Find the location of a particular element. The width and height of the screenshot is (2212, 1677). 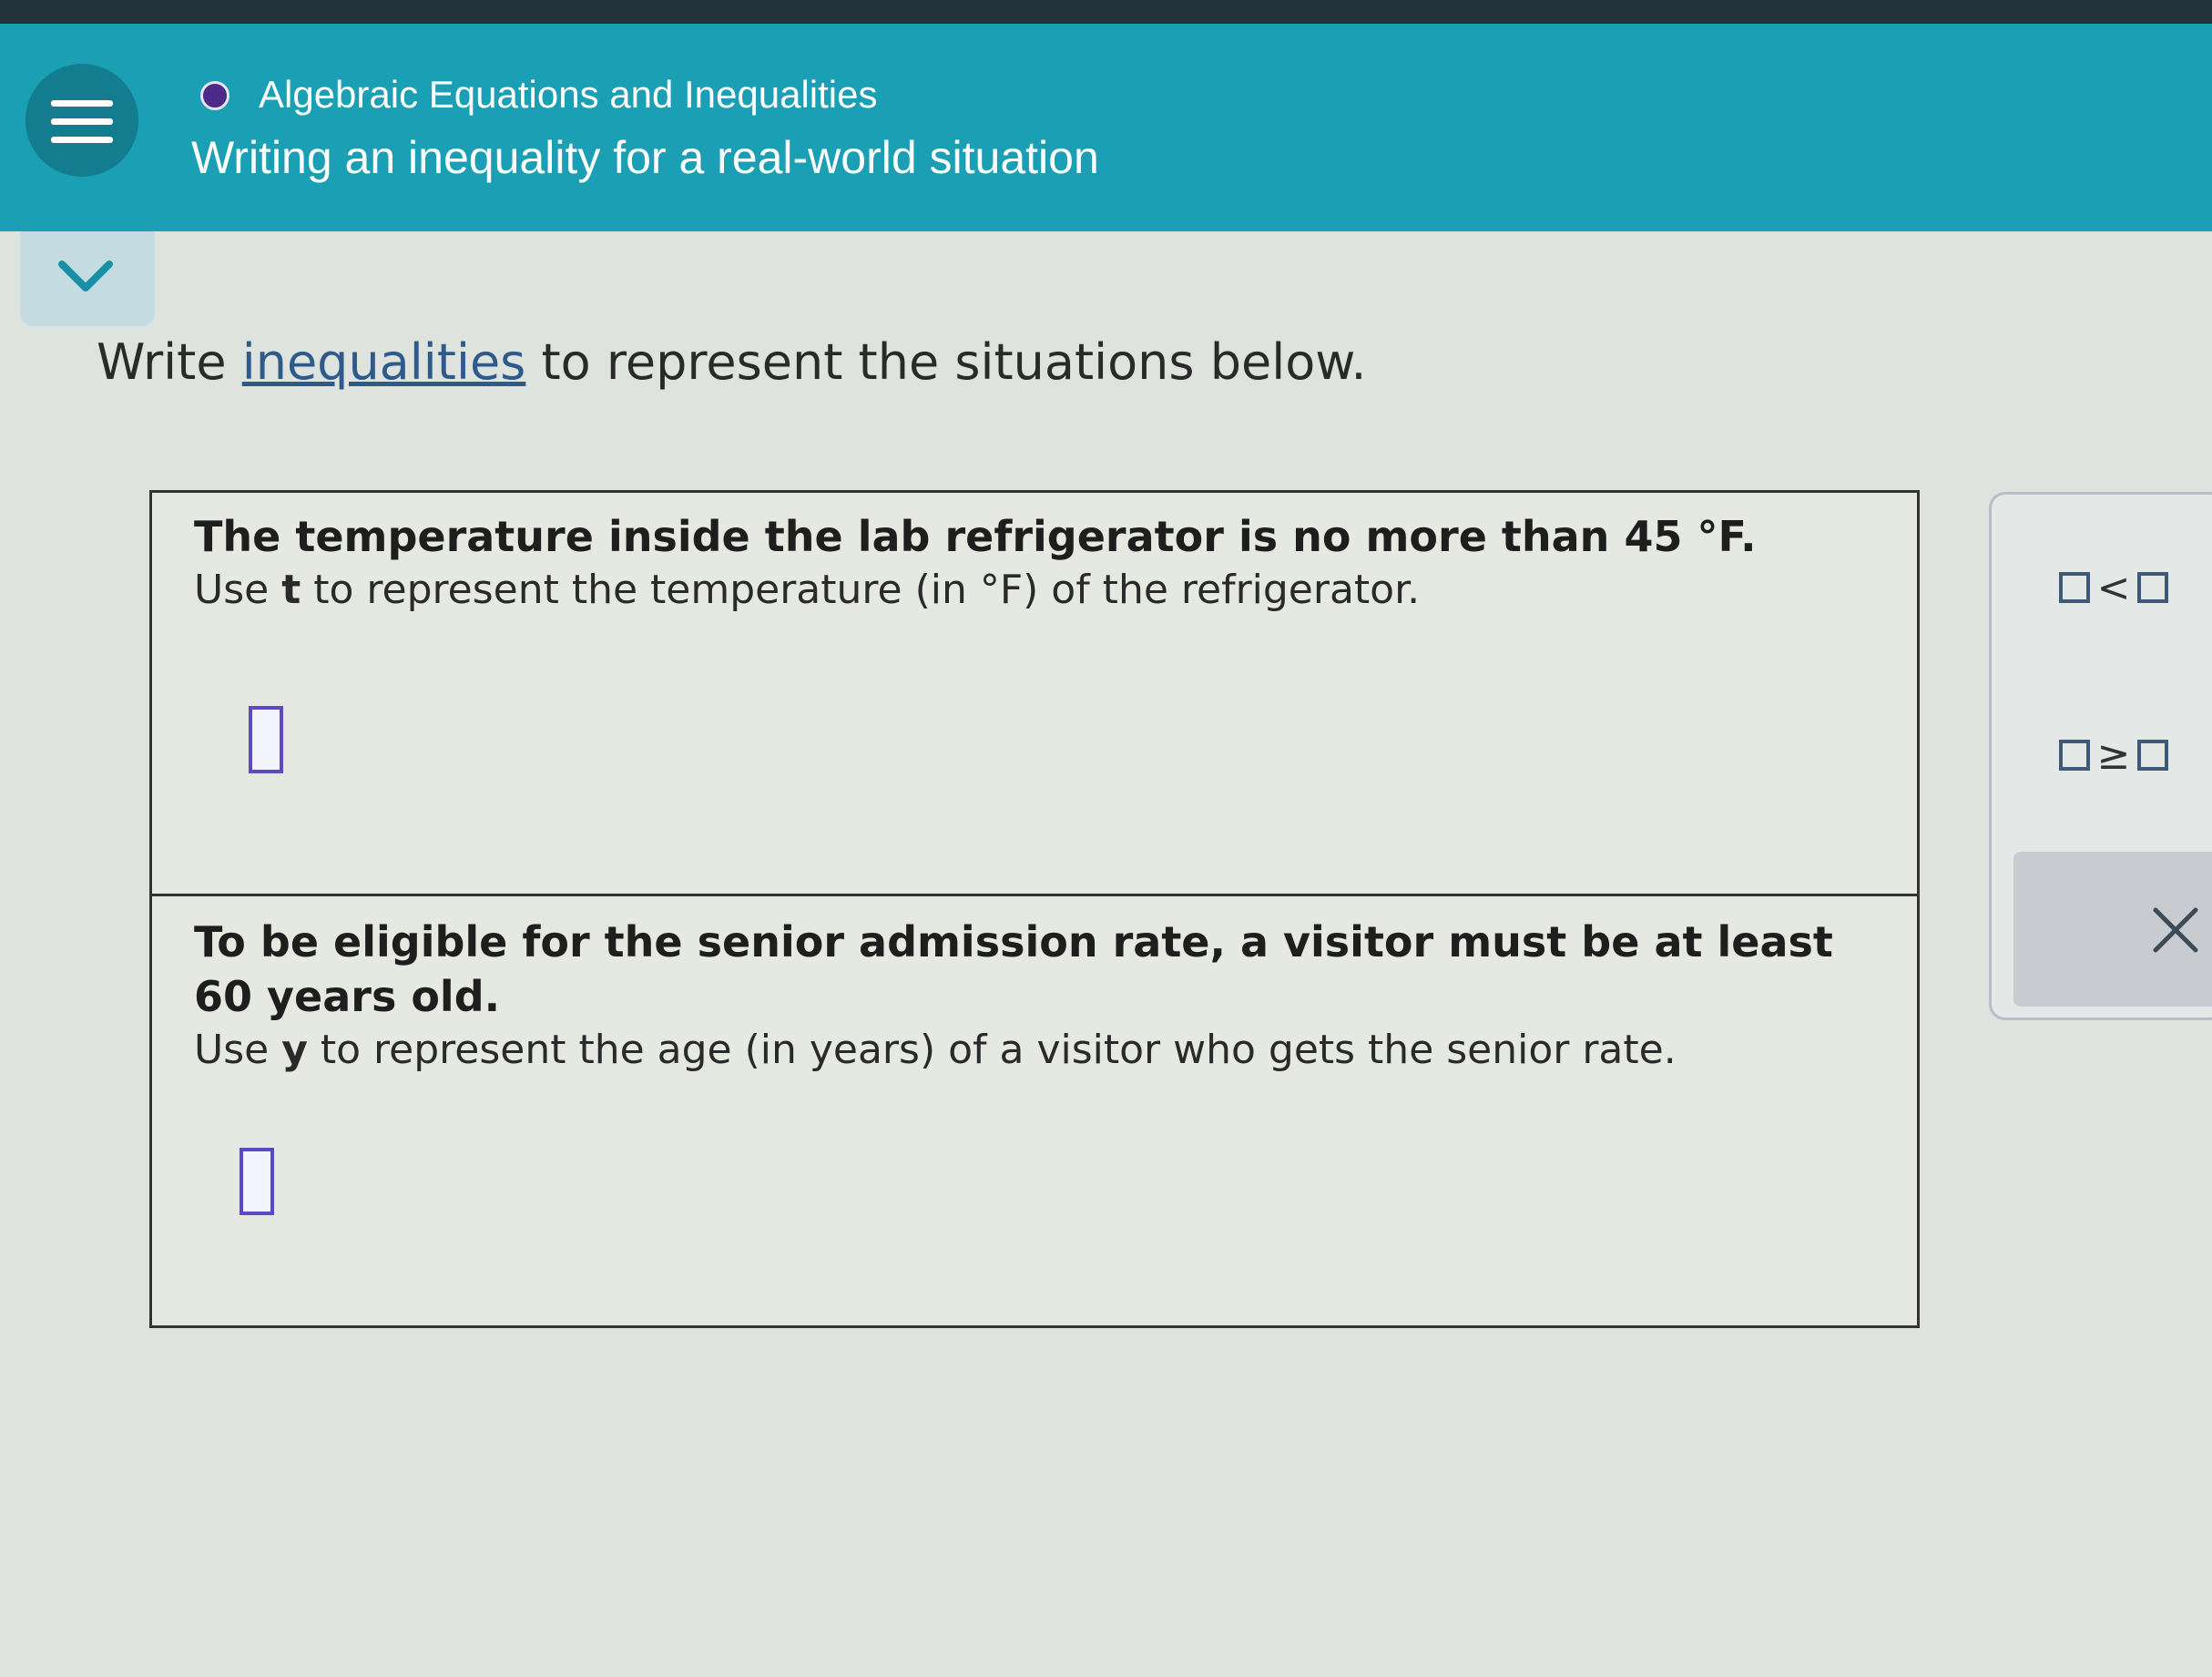

clear-button is located at coordinates (2112, 929).